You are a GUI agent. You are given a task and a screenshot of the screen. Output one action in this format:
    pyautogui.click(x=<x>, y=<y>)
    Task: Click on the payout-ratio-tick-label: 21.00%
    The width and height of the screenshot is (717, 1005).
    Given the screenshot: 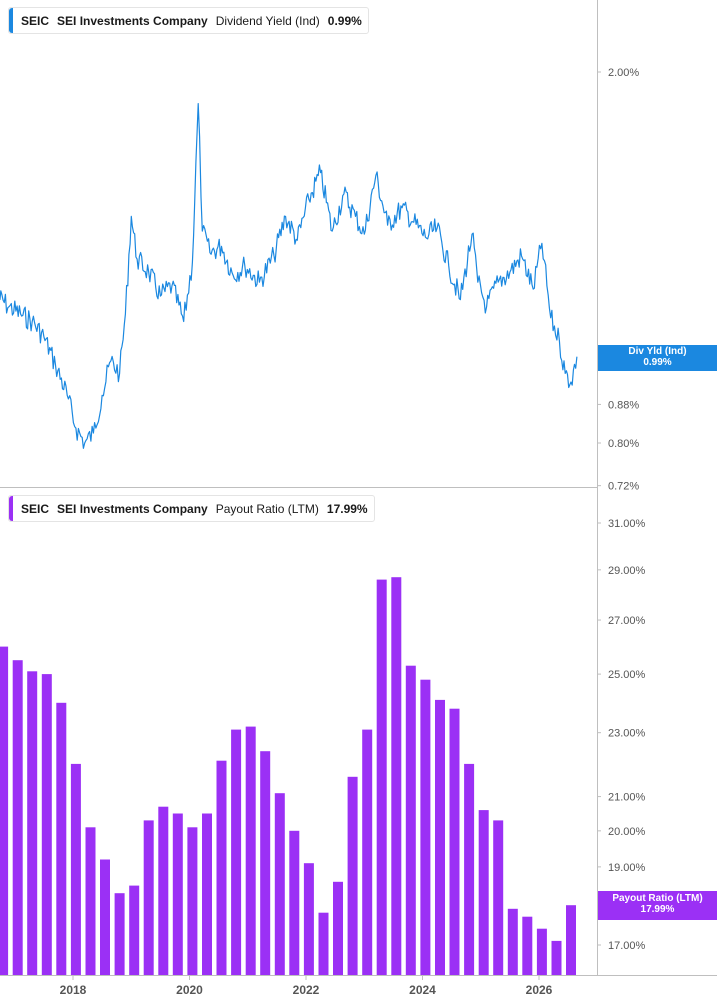 What is the action you would take?
    pyautogui.click(x=627, y=798)
    